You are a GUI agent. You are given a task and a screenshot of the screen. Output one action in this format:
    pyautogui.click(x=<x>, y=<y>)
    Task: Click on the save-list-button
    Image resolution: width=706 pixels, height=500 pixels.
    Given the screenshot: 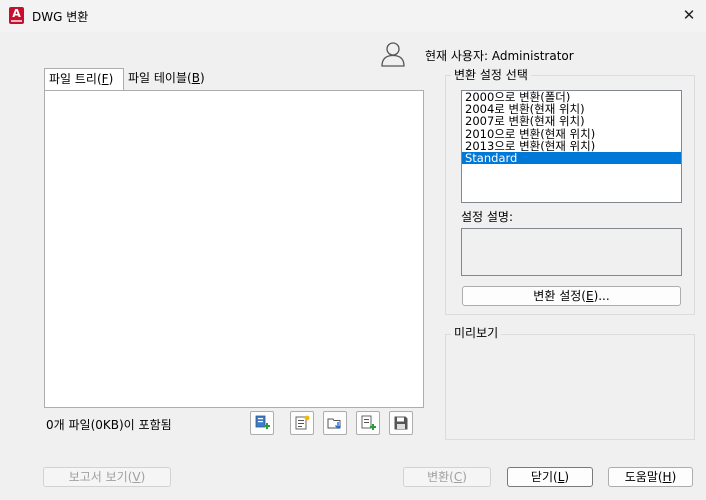 What is the action you would take?
    pyautogui.click(x=401, y=423)
    